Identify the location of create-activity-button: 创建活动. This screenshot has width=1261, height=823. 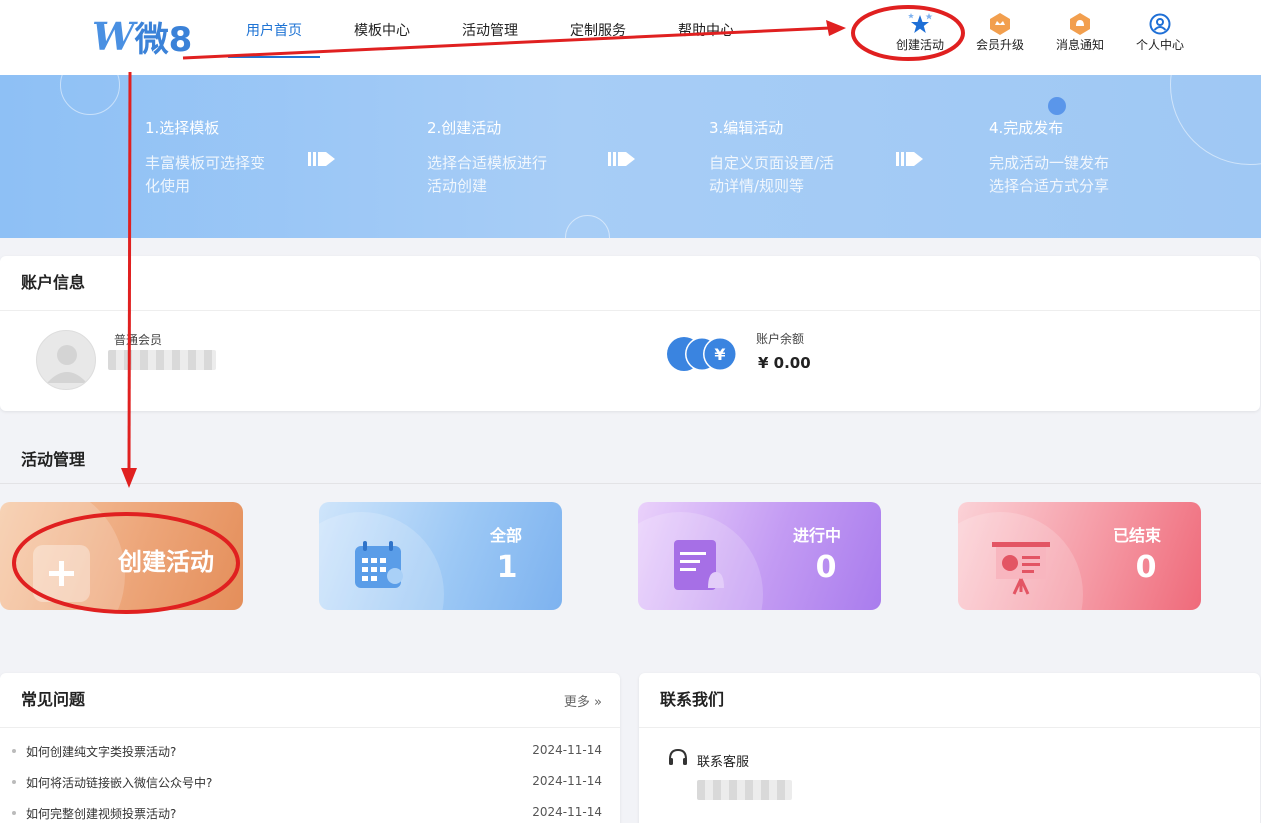
(920, 32).